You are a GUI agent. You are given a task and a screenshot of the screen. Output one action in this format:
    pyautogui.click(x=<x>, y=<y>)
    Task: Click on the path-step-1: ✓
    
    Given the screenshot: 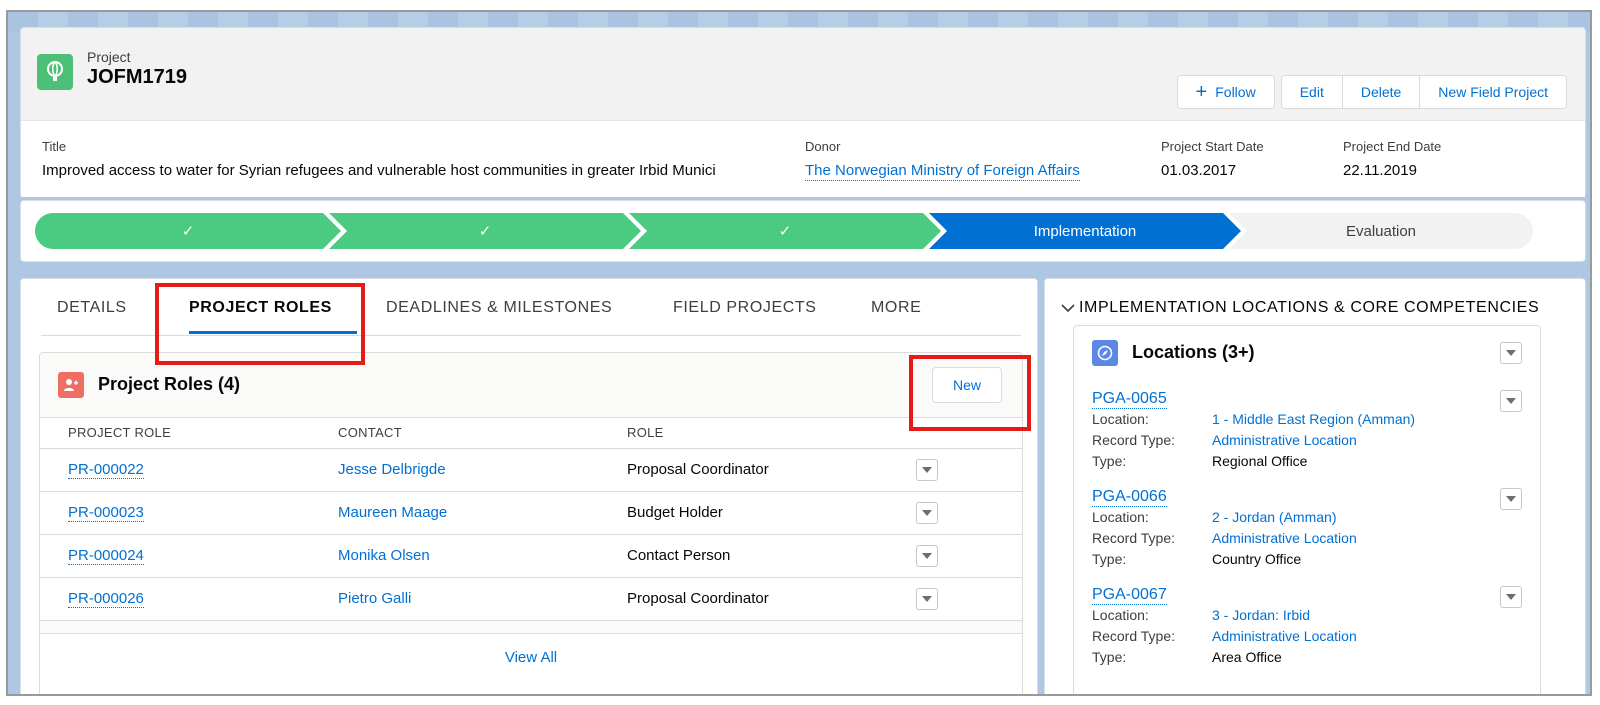 What is the action you would take?
    pyautogui.click(x=188, y=231)
    